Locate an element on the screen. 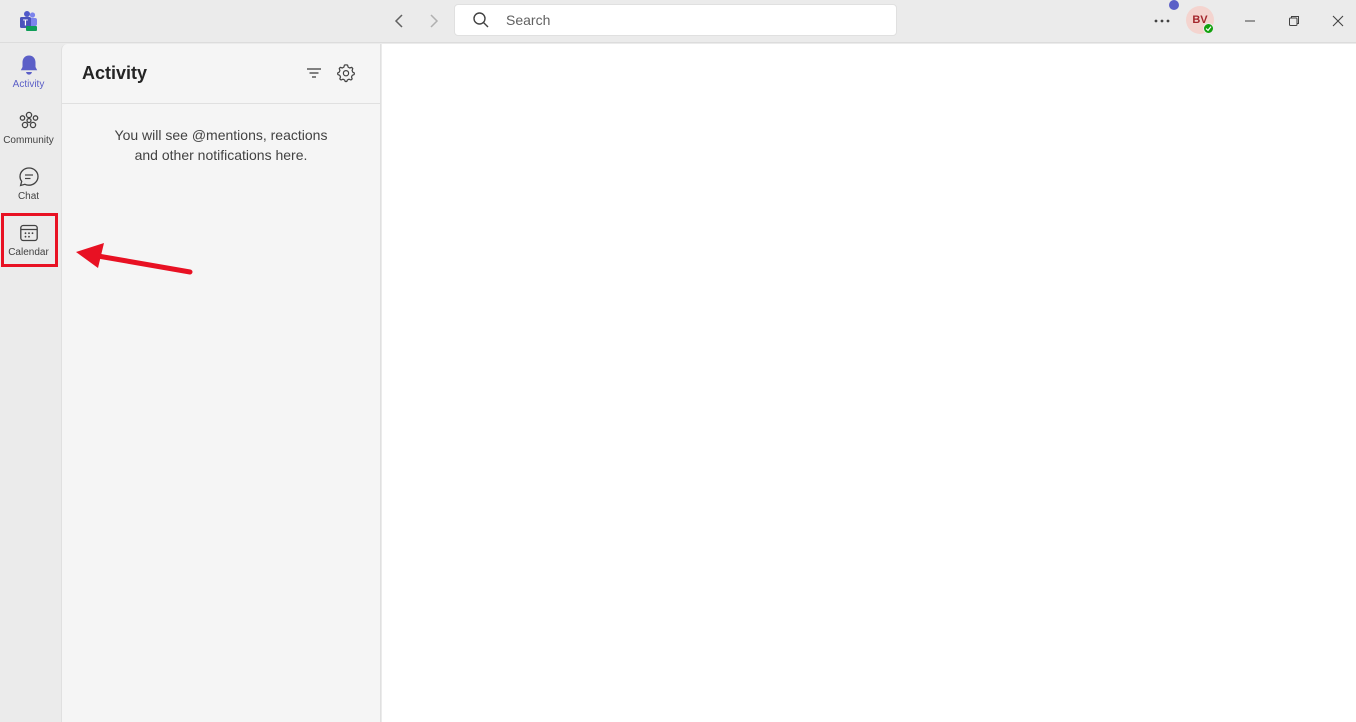 The height and width of the screenshot is (722, 1356). settings-button is located at coordinates (346, 73).